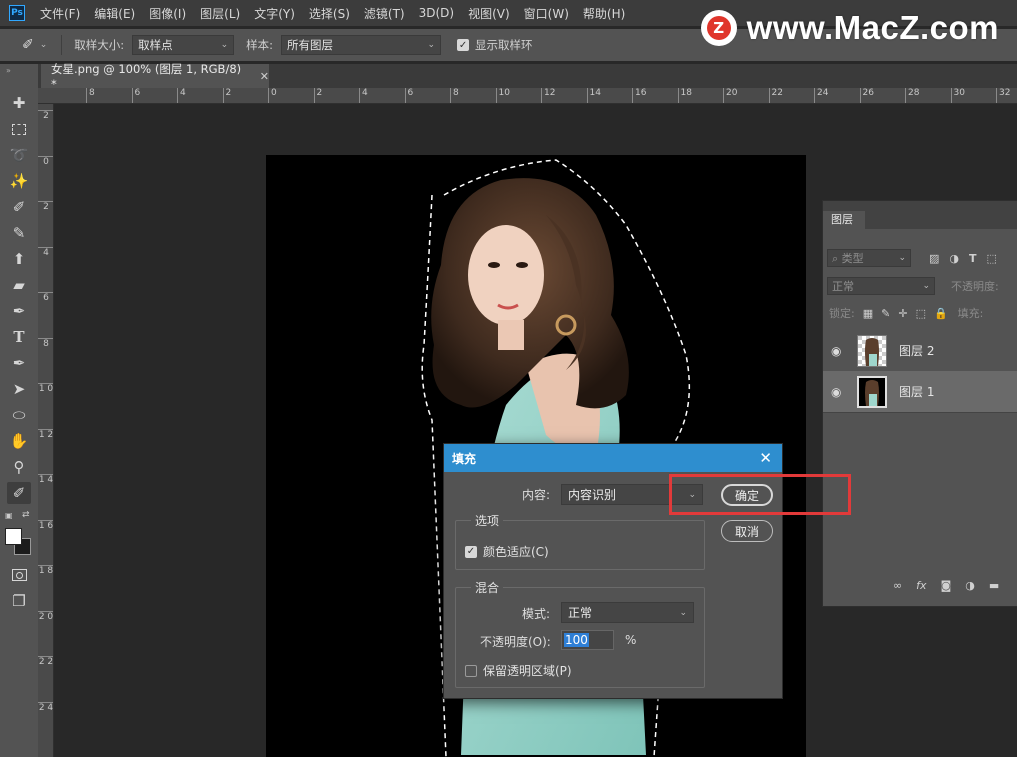  I want to click on lock-transparent-icon: ▦, so click(868, 313).